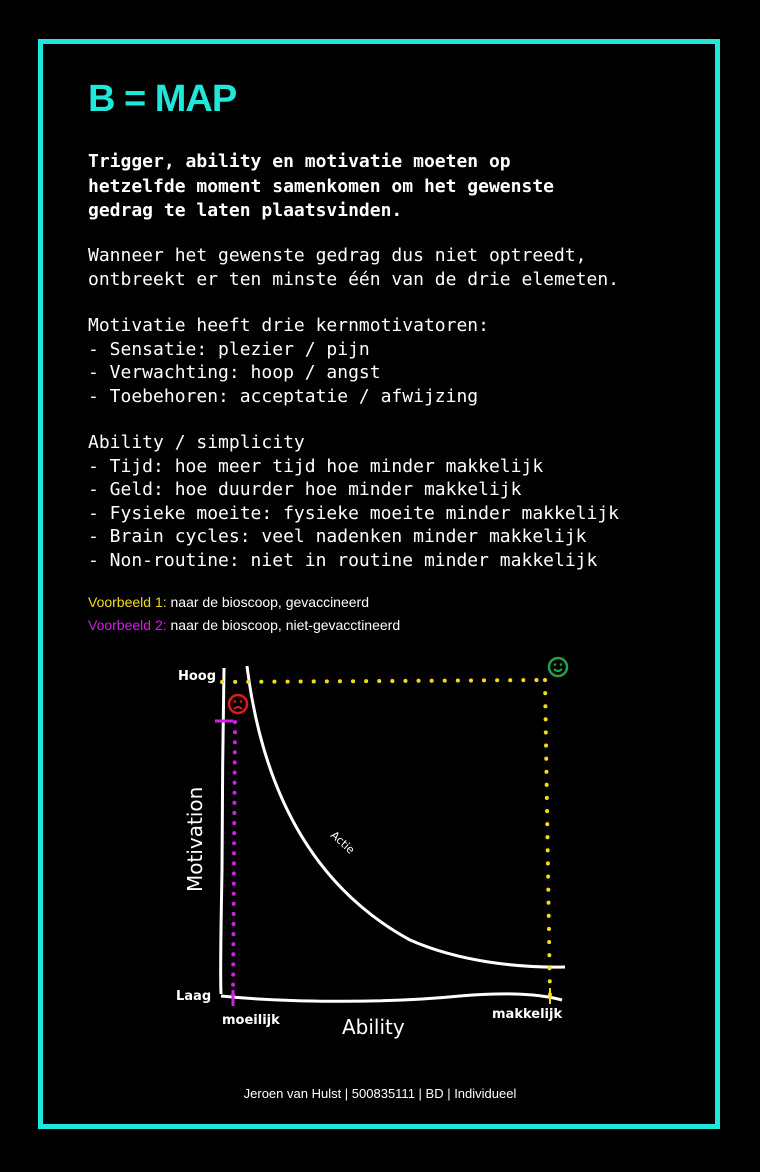  I want to click on y-high-label: Hoog, so click(197, 676).